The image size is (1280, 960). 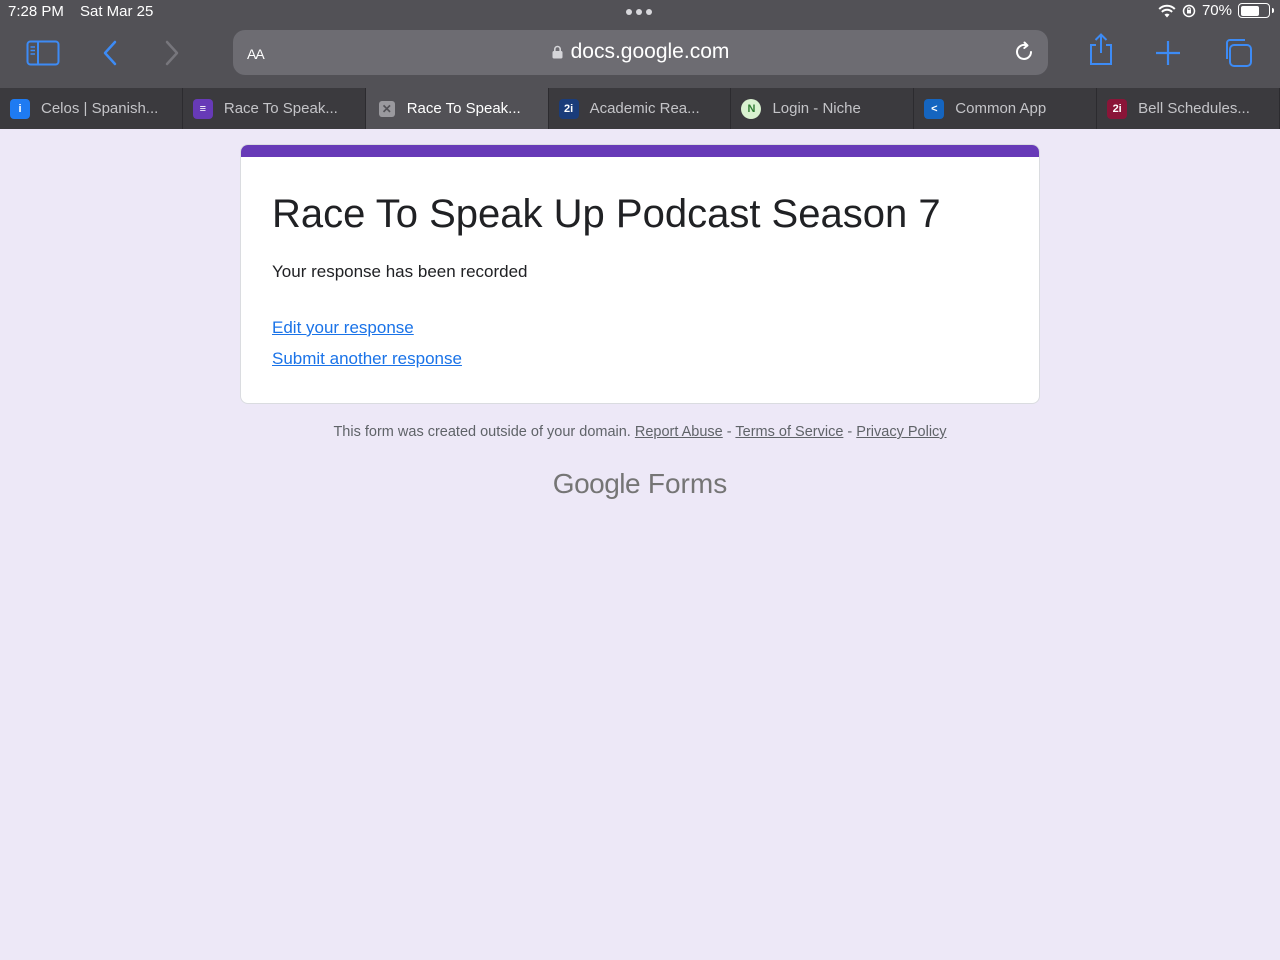 I want to click on tab-6: < Common App, so click(x=1006, y=108).